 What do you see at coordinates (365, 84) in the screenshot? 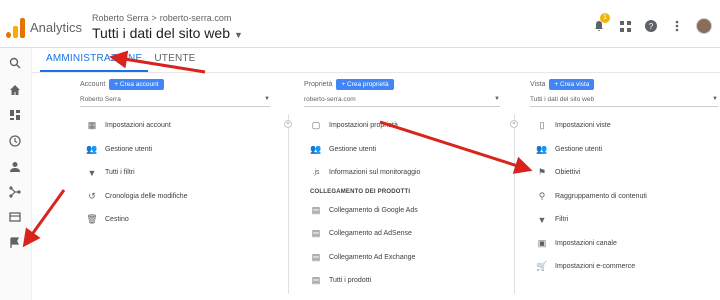
I see `create-property-button: + Crea proprietà` at bounding box center [365, 84].